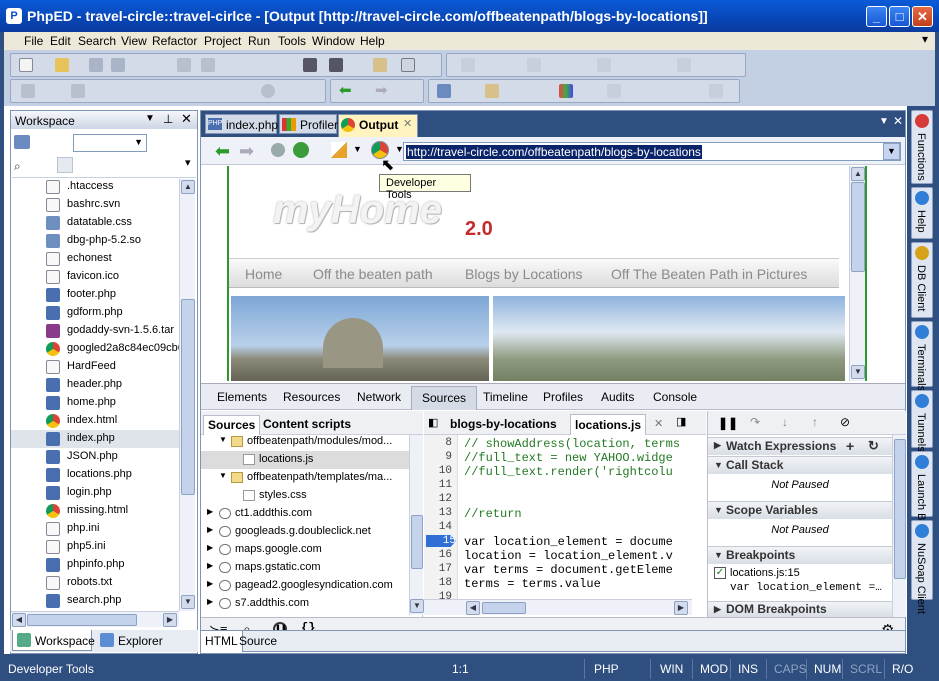  Describe the element at coordinates (95, 187) in the screenshot. I see `file-item: .htaccess` at that location.